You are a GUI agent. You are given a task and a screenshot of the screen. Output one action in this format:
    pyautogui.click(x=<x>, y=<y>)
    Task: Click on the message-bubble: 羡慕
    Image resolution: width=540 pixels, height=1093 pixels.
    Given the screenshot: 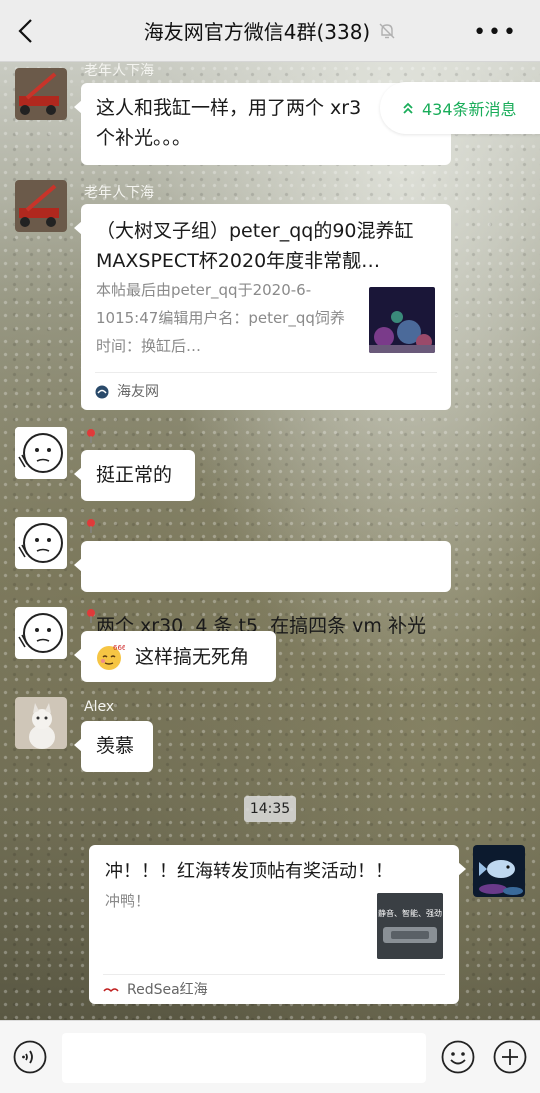 What is the action you would take?
    pyautogui.click(x=113, y=746)
    